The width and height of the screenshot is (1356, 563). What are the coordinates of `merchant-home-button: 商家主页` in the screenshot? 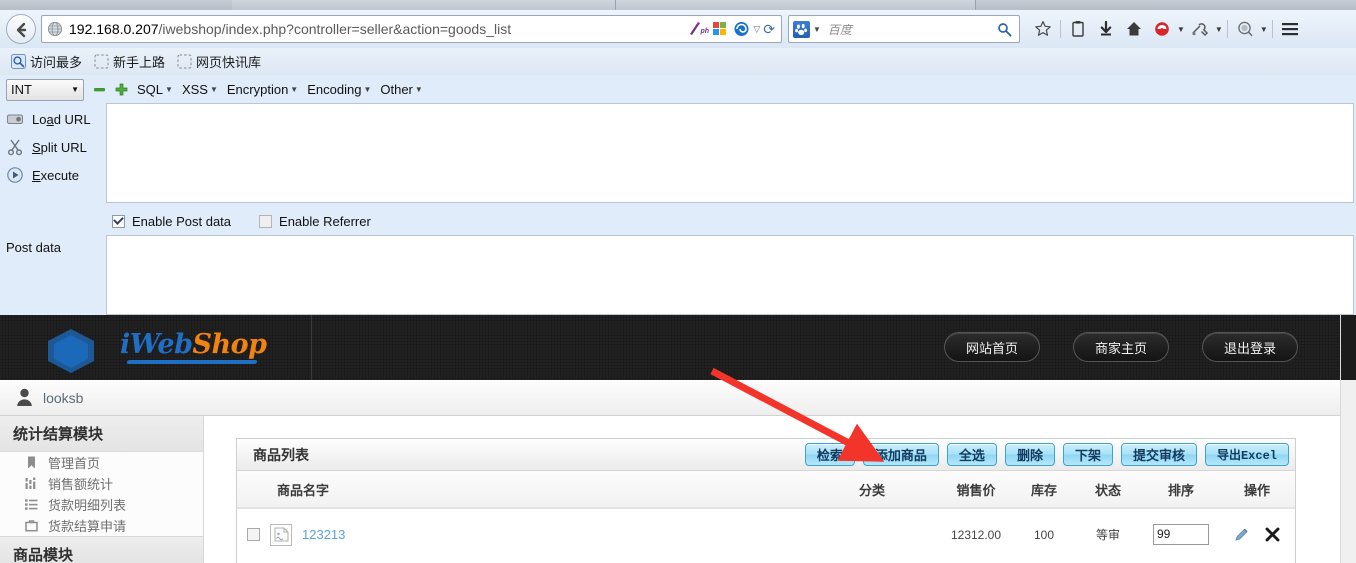 It's located at (1121, 347).